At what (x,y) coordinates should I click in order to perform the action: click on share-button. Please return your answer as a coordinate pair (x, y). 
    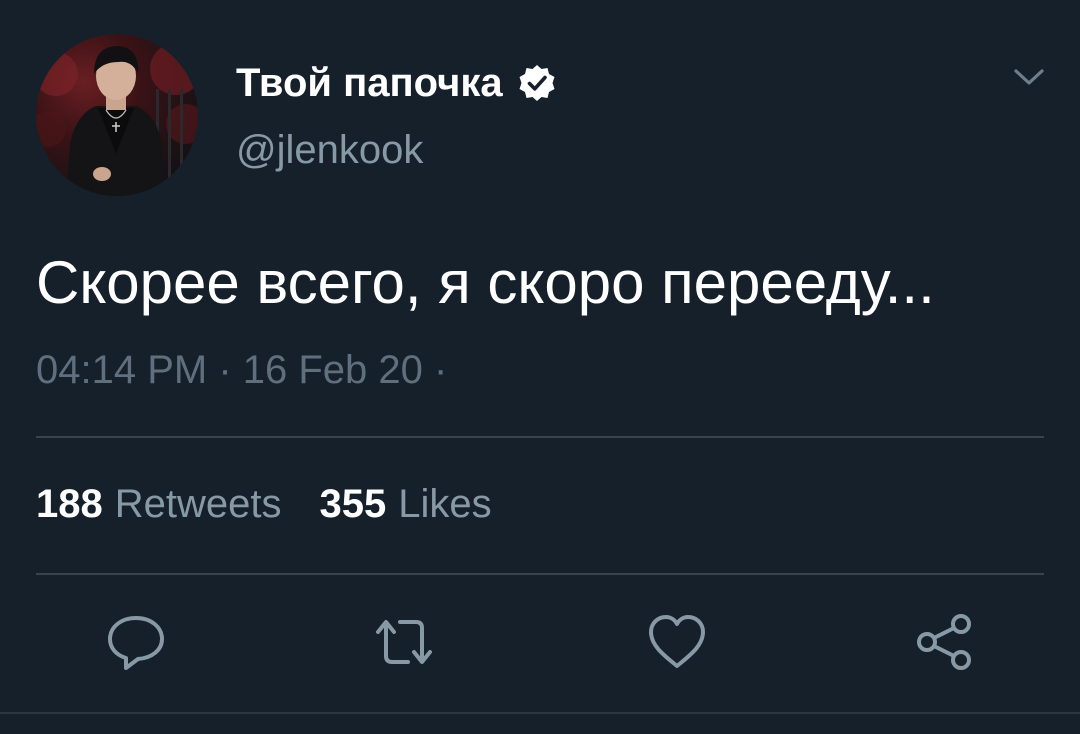
    Looking at the image, I should click on (945, 642).